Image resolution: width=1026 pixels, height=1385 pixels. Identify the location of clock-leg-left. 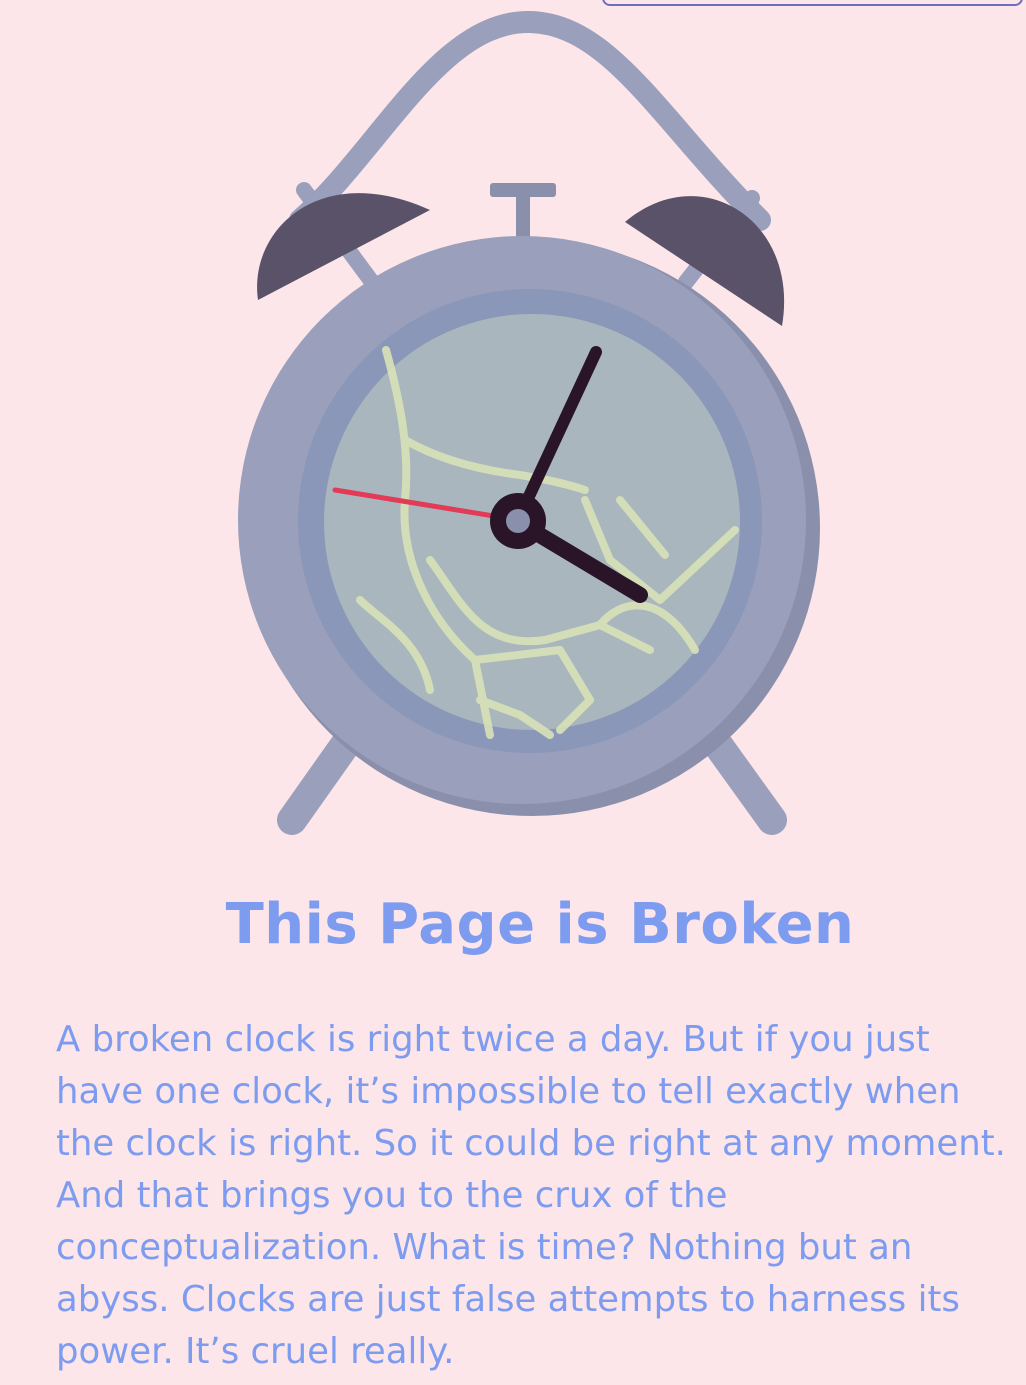
(318, 782).